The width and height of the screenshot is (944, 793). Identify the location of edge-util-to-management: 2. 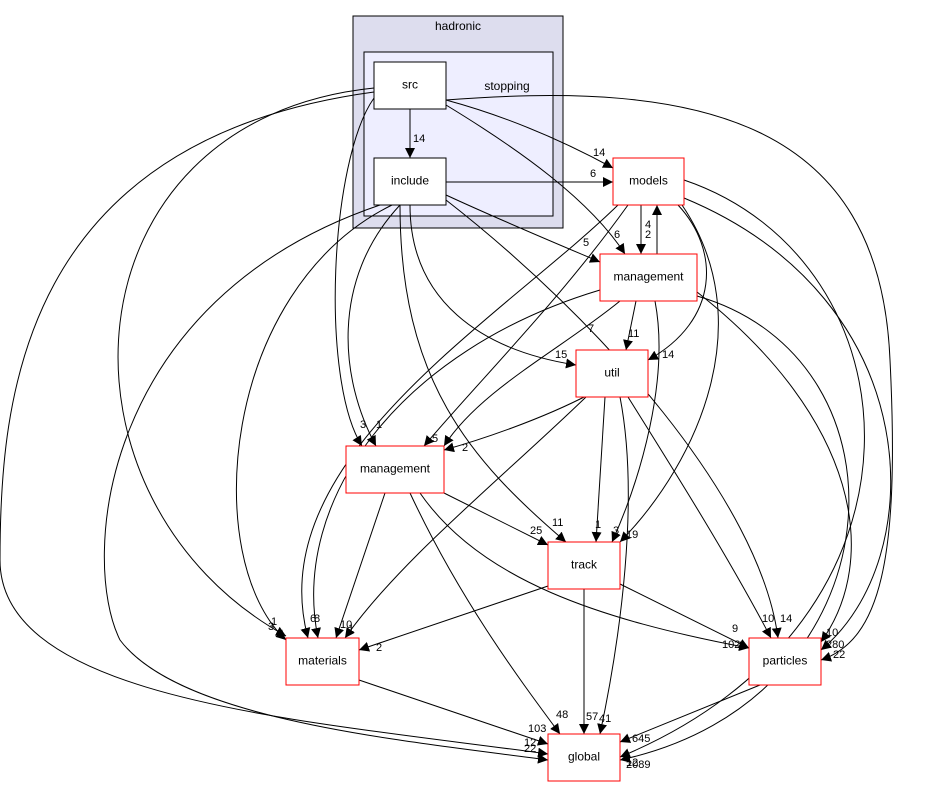
(517, 423).